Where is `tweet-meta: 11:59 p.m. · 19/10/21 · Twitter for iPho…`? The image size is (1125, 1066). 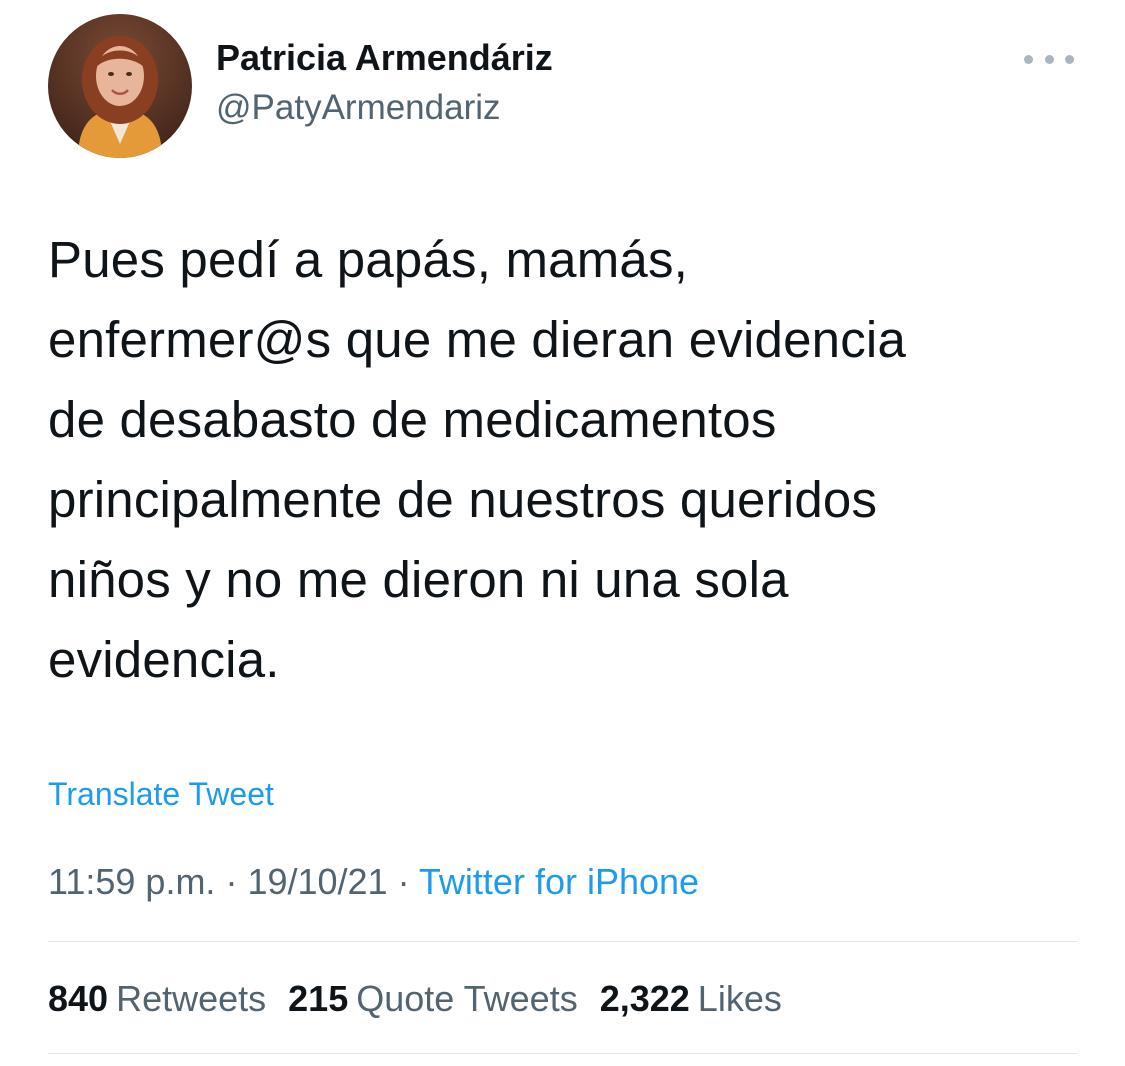 tweet-meta: 11:59 p.m. · 19/10/21 · Twitter for iPho… is located at coordinates (373, 882).